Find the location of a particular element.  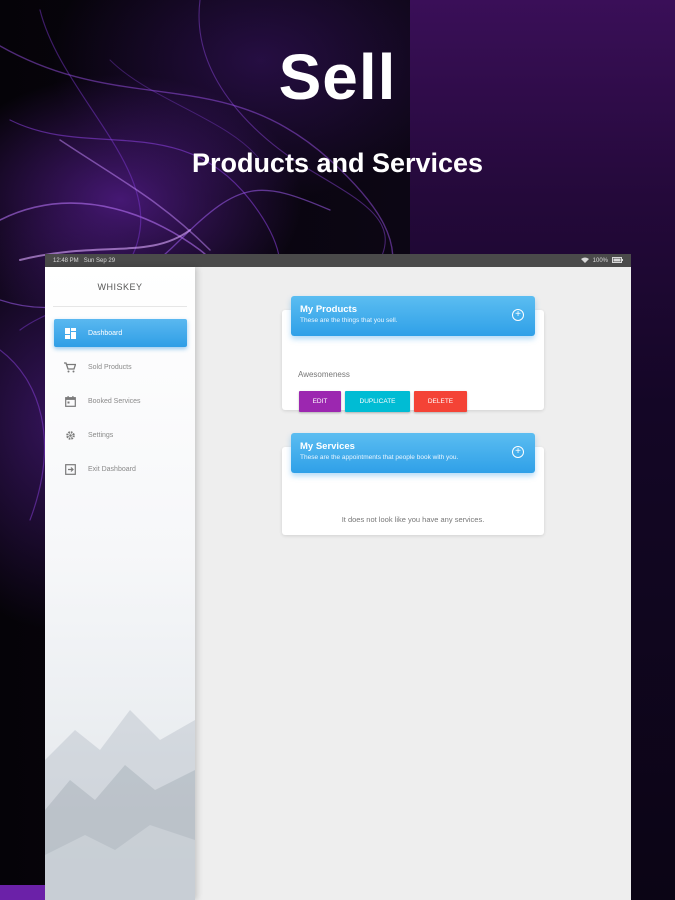

calendar-icon is located at coordinates (70, 401).